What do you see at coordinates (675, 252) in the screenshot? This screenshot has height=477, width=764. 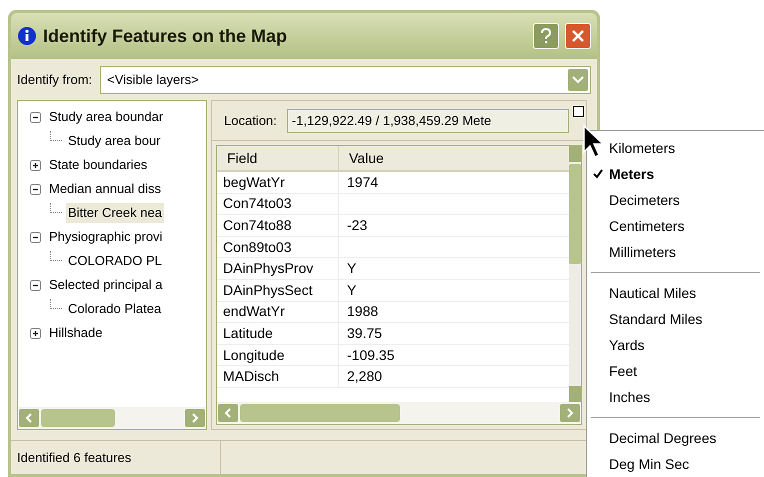 I see `menu-item: Millimeters` at bounding box center [675, 252].